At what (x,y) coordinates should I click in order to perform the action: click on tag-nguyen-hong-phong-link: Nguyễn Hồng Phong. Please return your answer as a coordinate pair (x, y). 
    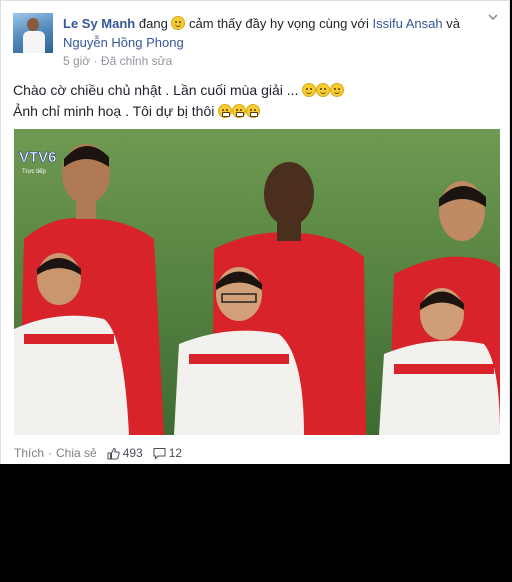
    Looking at the image, I should click on (123, 42).